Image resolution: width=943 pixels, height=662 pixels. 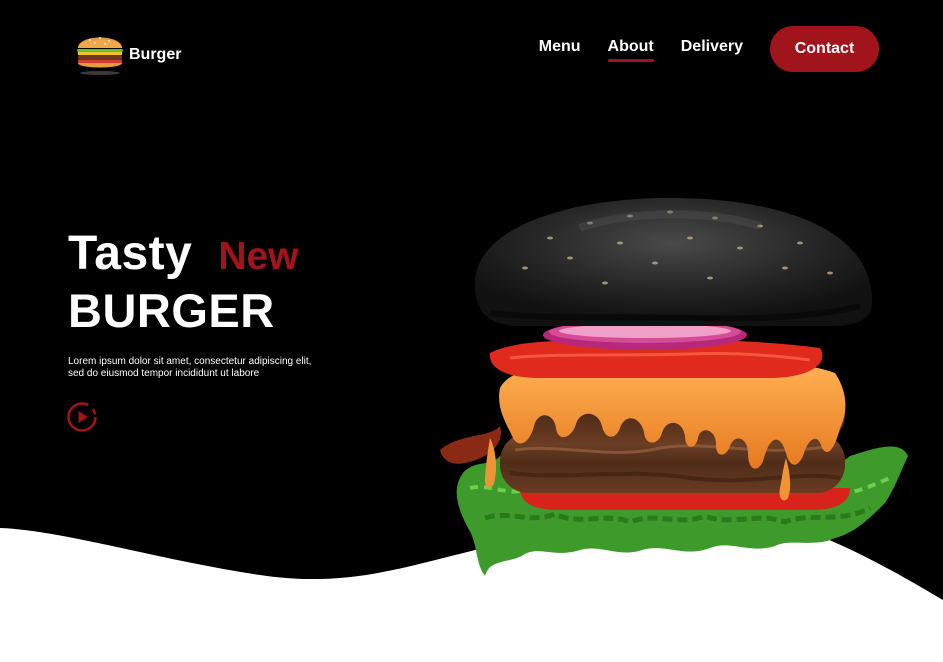 I want to click on brand-logo: Burger, so click(x=127, y=52).